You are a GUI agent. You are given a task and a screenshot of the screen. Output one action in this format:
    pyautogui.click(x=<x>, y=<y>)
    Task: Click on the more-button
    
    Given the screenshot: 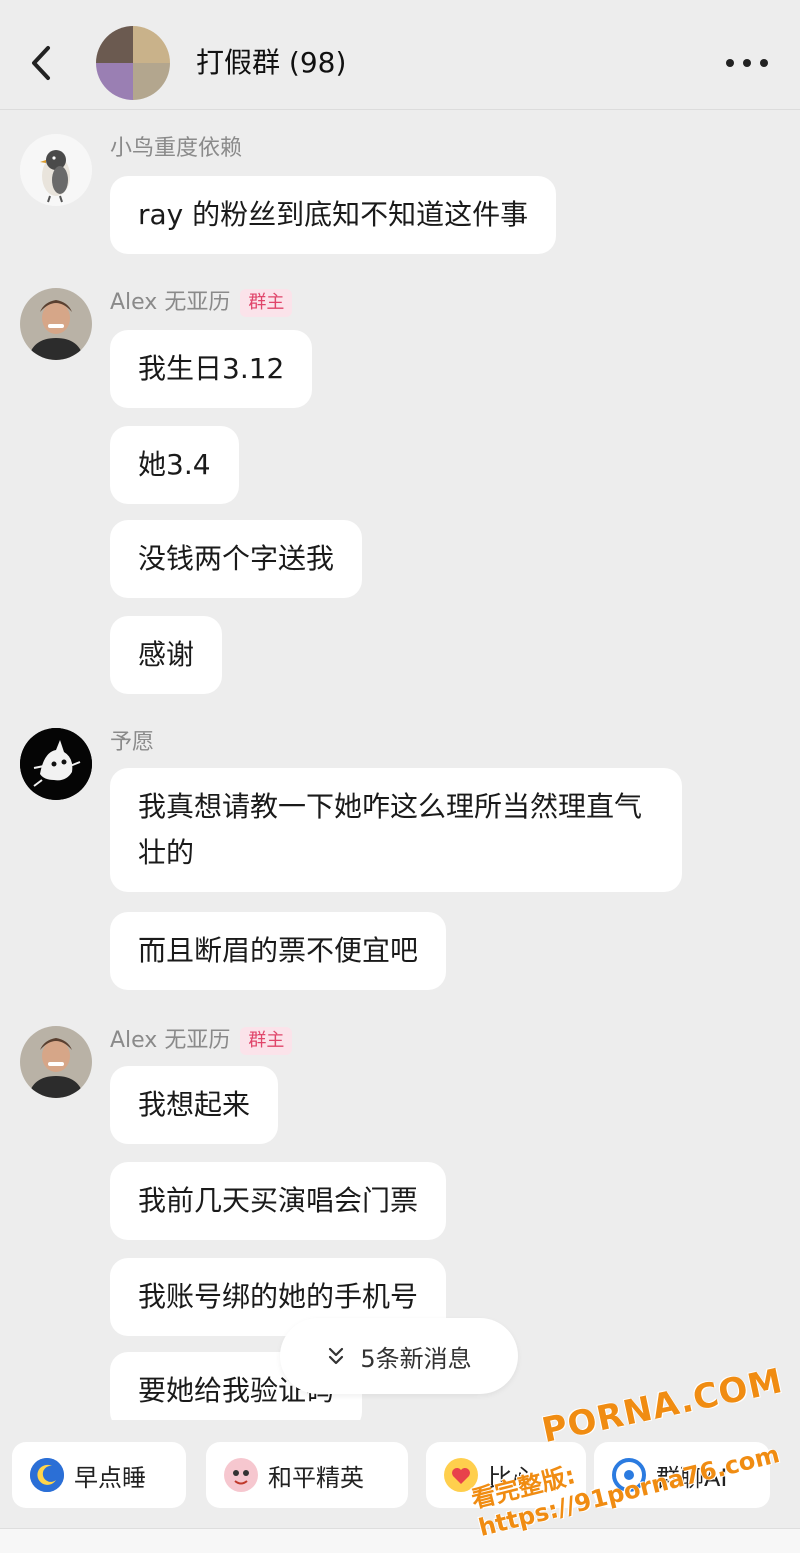 What is the action you would take?
    pyautogui.click(x=747, y=63)
    